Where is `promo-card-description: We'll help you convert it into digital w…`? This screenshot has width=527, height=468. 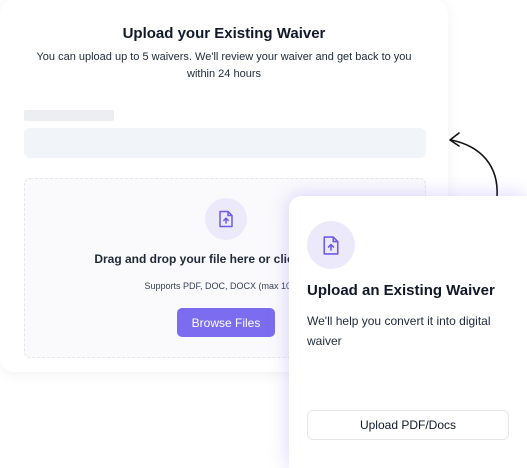
promo-card-description: We'll help you convert it into digital w… is located at coordinates (399, 331).